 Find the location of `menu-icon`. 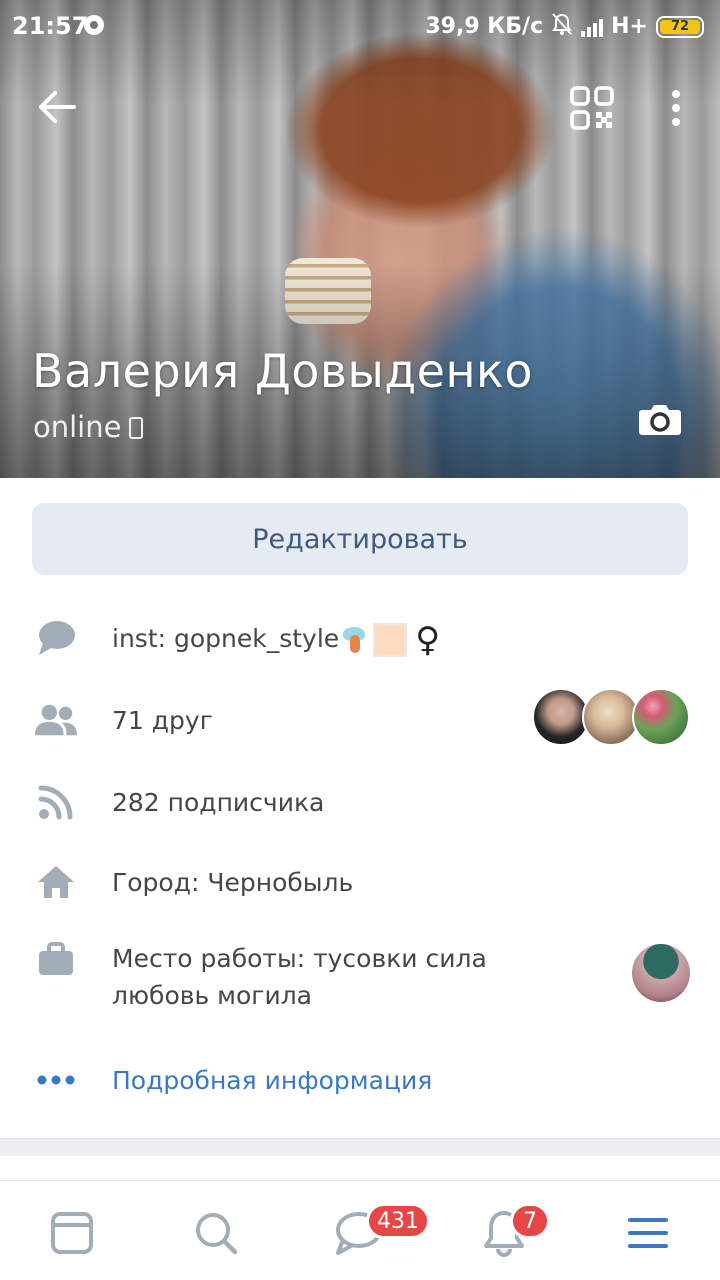

menu-icon is located at coordinates (648, 1233).